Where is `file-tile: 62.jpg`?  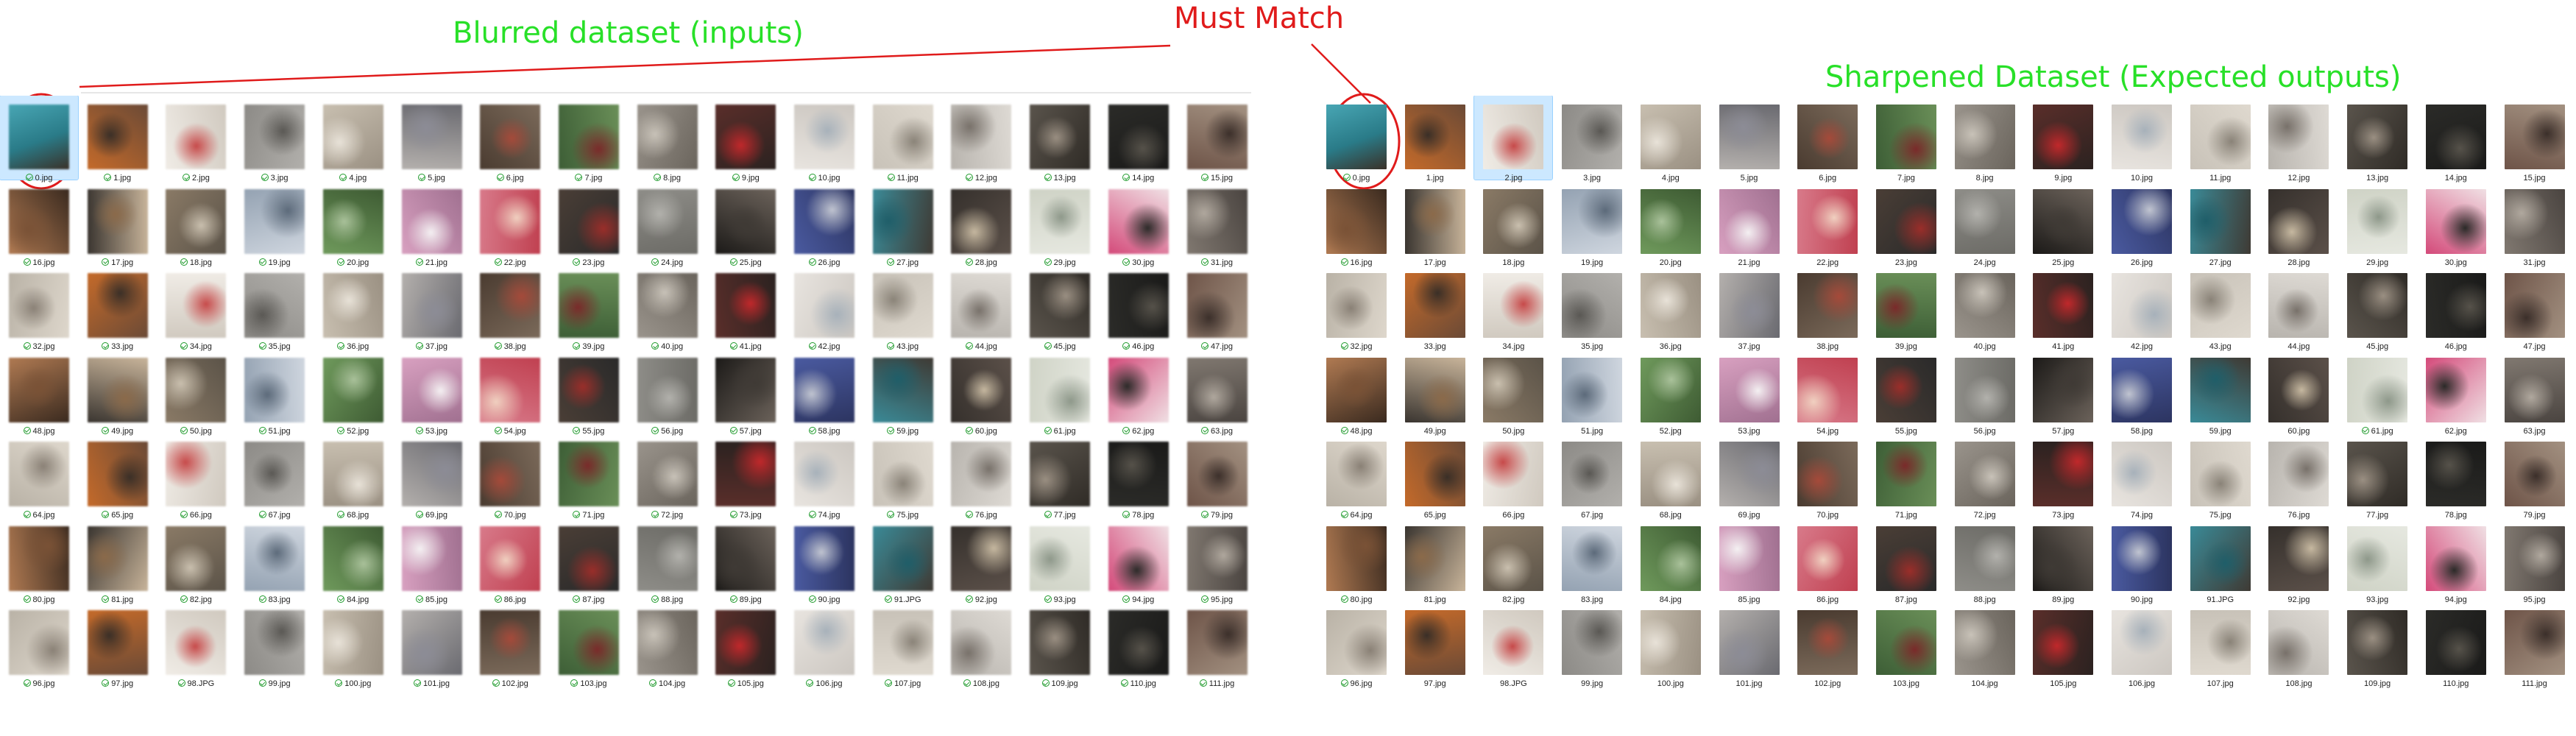 file-tile: 62.jpg is located at coordinates (1139, 392).